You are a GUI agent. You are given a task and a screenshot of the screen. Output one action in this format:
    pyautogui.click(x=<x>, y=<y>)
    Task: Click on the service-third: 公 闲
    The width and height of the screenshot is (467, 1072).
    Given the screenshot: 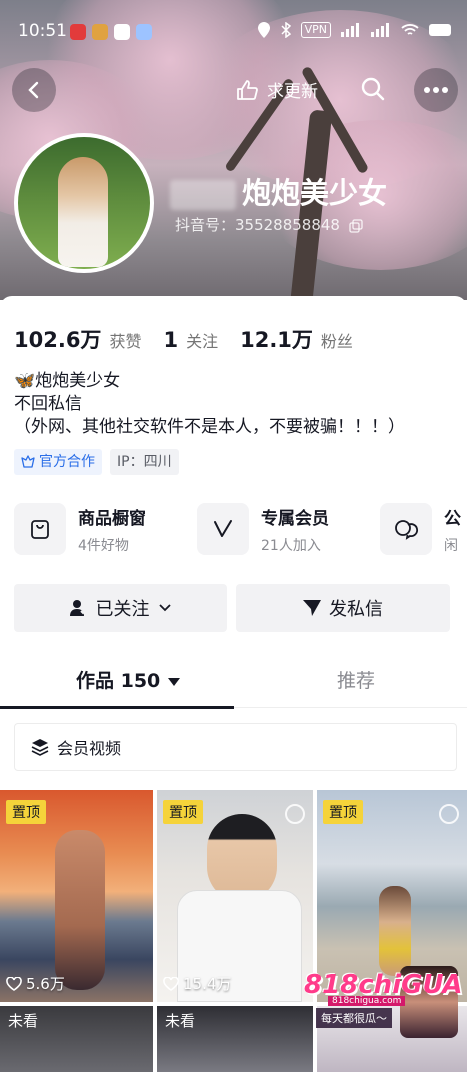 What is the action you would take?
    pyautogui.click(x=420, y=529)
    